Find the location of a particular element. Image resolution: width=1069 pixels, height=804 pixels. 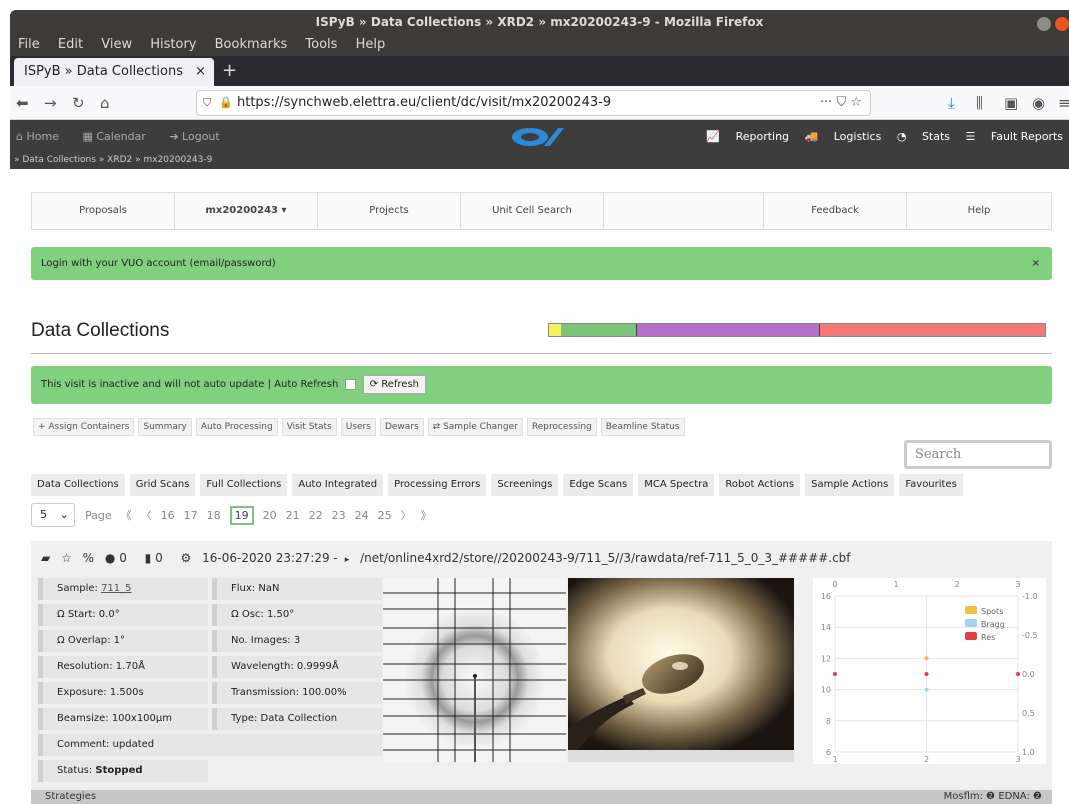

users-button: Users is located at coordinates (358, 427).